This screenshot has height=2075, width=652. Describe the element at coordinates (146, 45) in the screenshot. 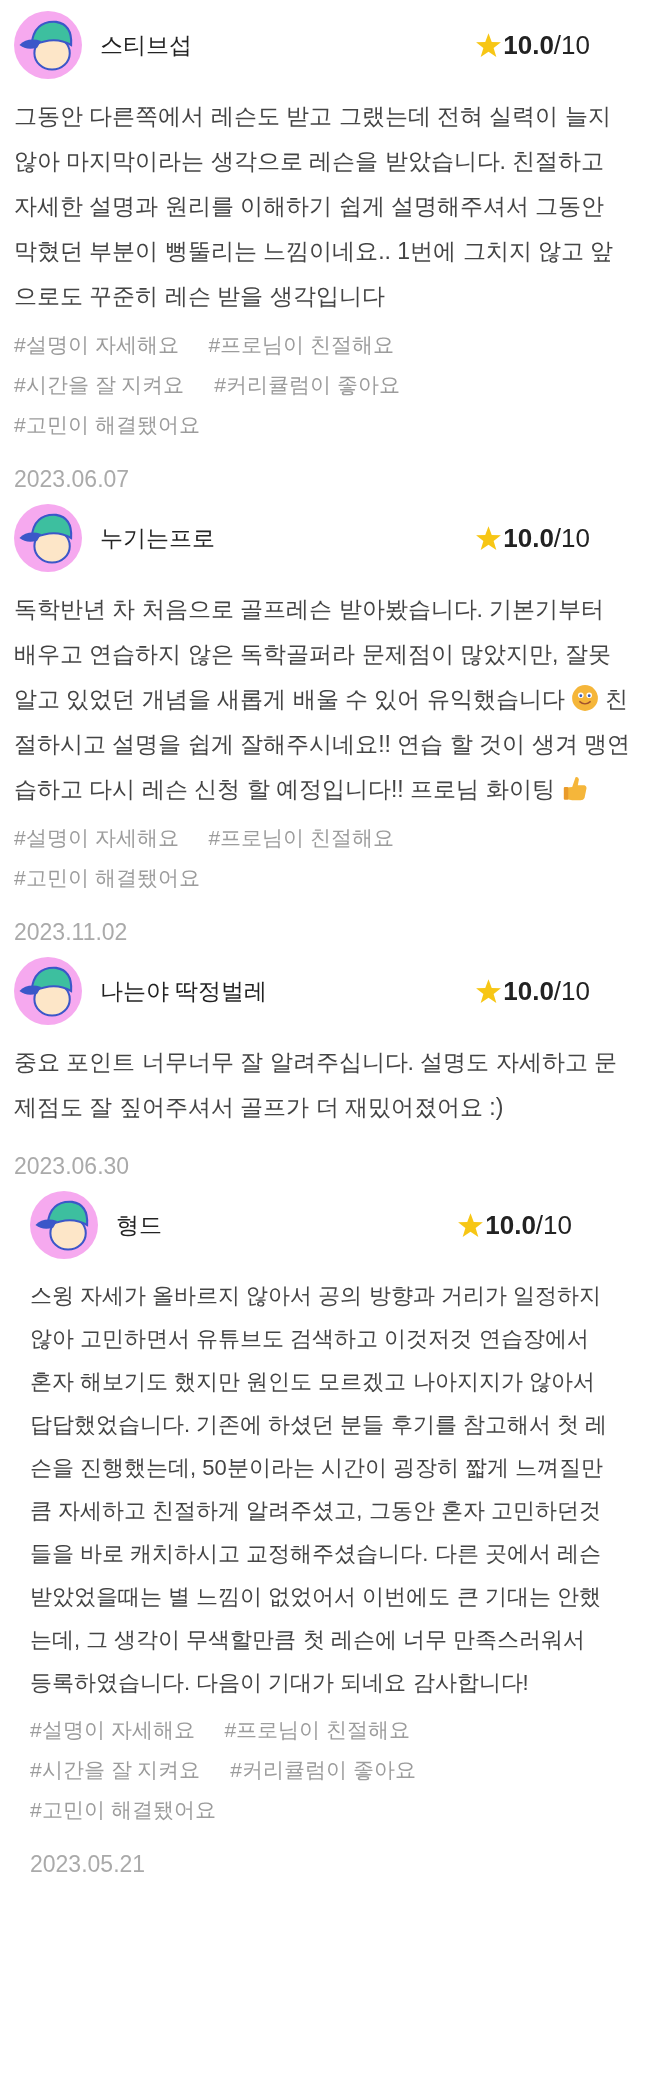

I see `reviewer-name: 스티브섭` at that location.